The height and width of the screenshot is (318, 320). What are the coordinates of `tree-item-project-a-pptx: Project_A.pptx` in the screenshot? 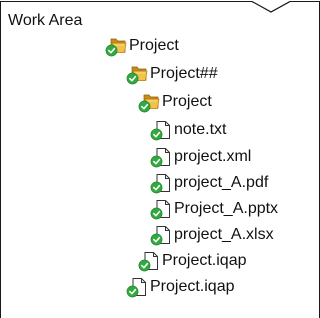 It's located at (214, 209).